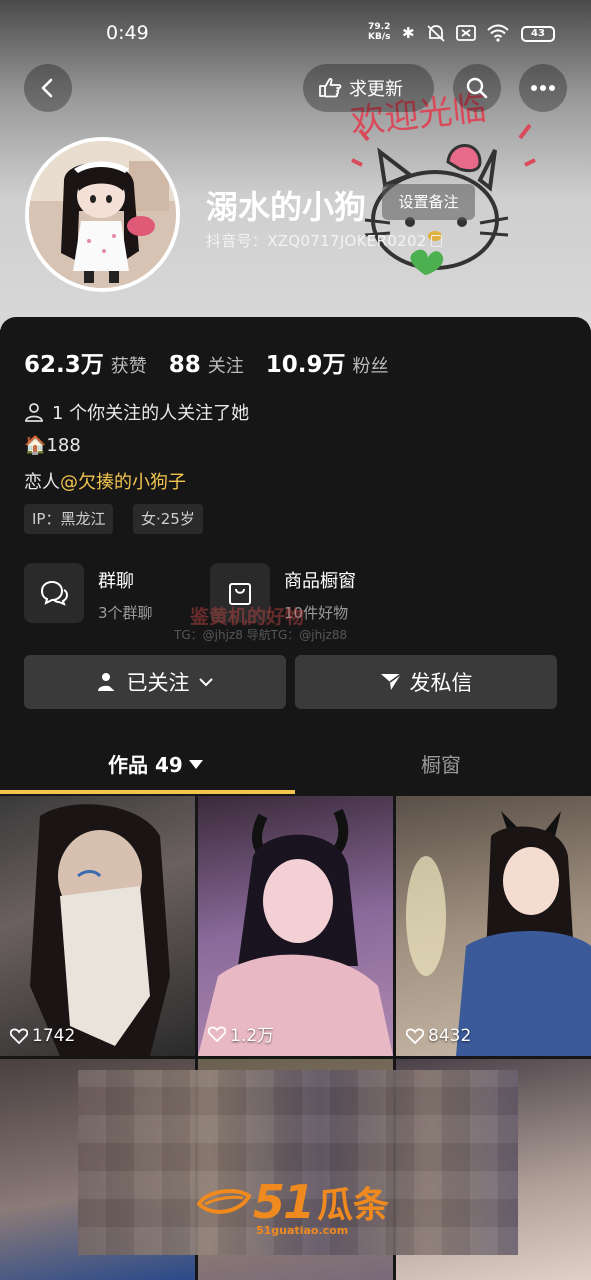  What do you see at coordinates (85, 365) in the screenshot?
I see `stat-likes: 62.3万 获赞` at bounding box center [85, 365].